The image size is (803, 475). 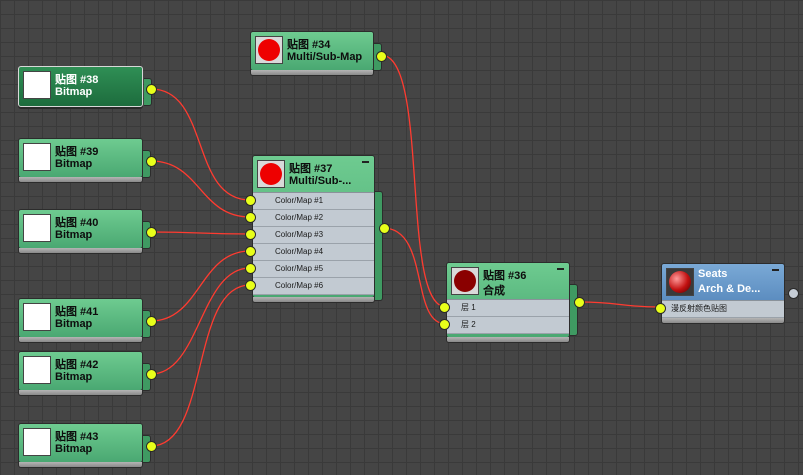 What do you see at coordinates (379, 246) in the screenshot?
I see `node-map37-output-tab` at bounding box center [379, 246].